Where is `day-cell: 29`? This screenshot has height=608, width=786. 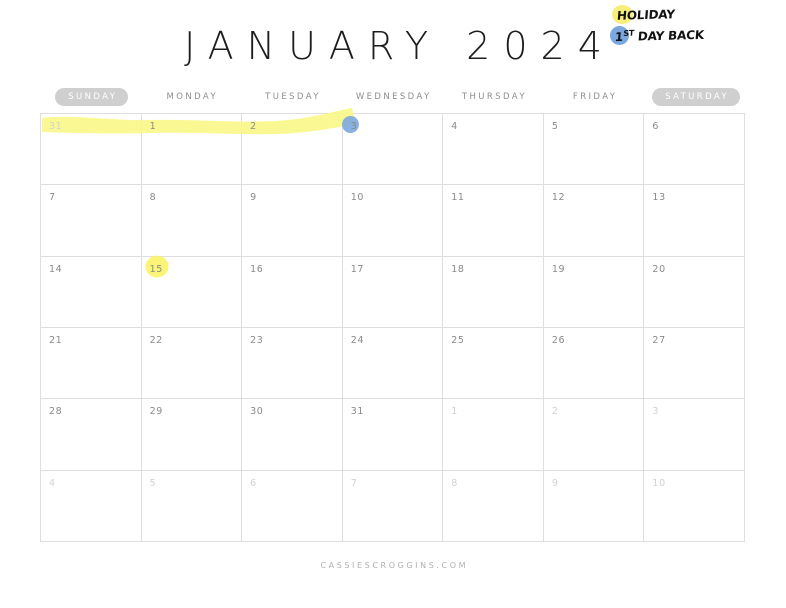
day-cell: 29 is located at coordinates (192, 435).